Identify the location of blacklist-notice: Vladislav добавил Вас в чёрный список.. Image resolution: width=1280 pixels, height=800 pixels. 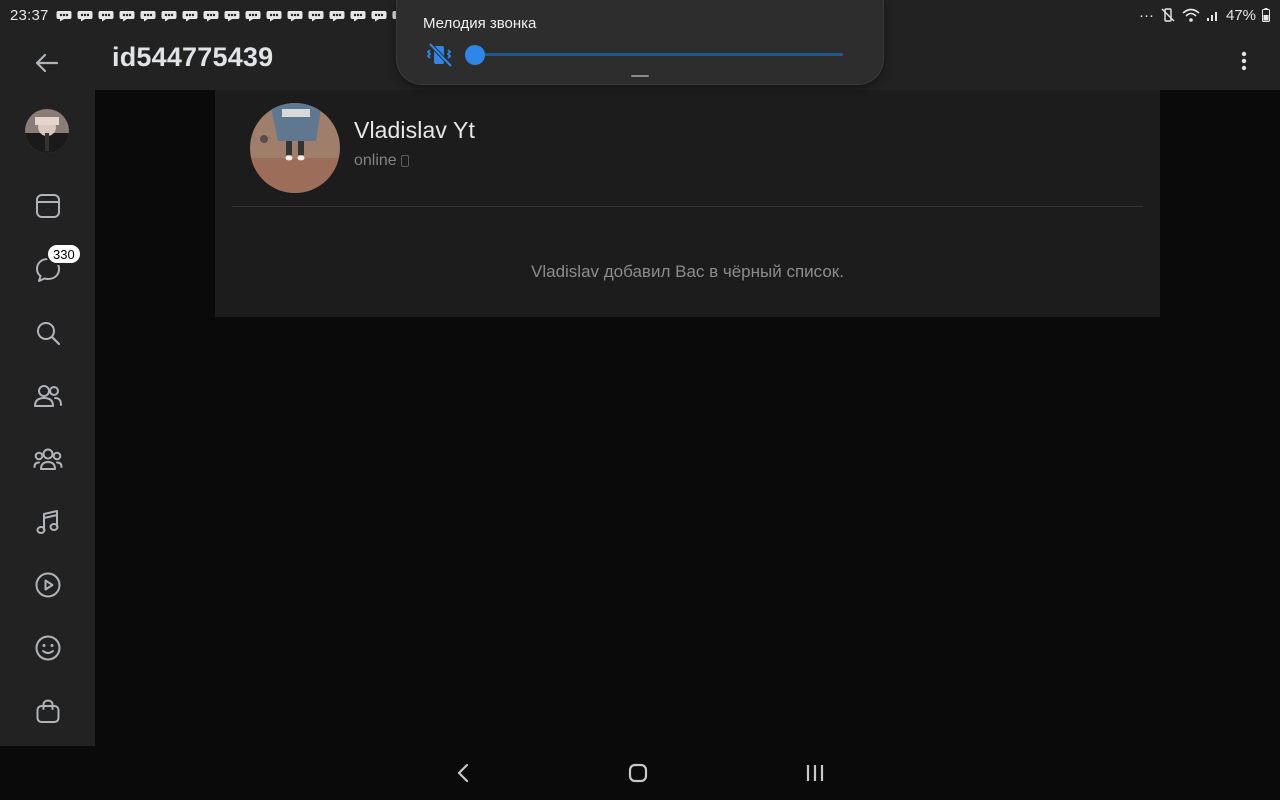
(687, 271).